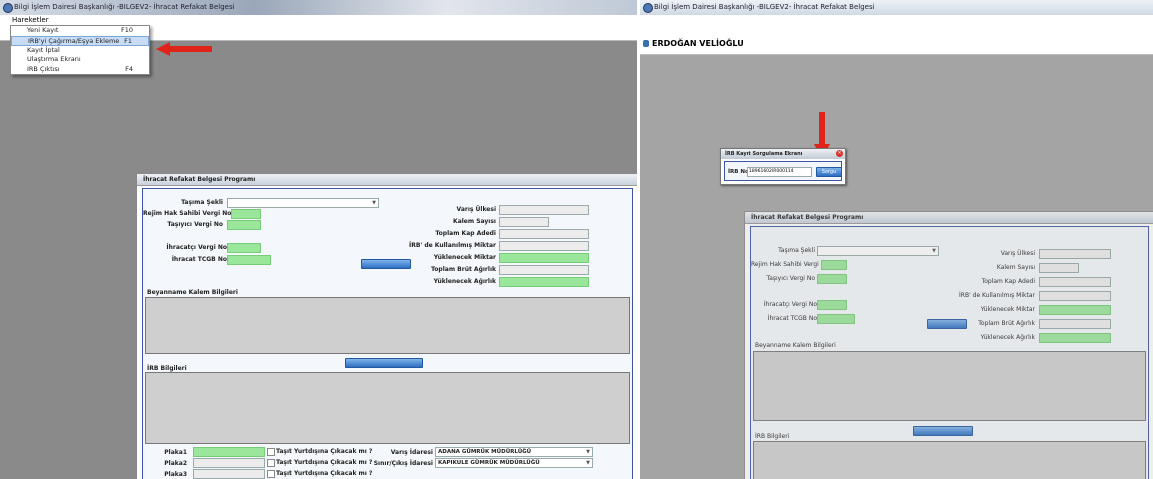  What do you see at coordinates (80, 70) in the screenshot?
I see `menu-item-irb-ciktisi: IRB Çıktısı F4` at bounding box center [80, 70].